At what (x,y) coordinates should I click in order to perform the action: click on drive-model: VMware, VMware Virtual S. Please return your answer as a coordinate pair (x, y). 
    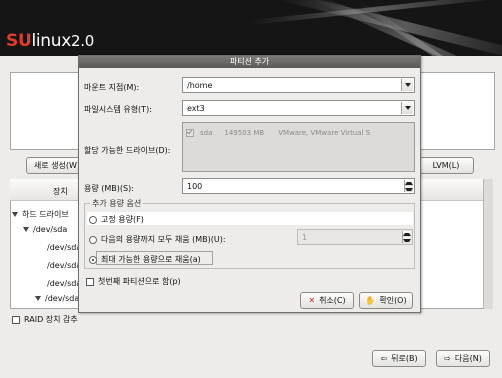
    Looking at the image, I should click on (324, 133).